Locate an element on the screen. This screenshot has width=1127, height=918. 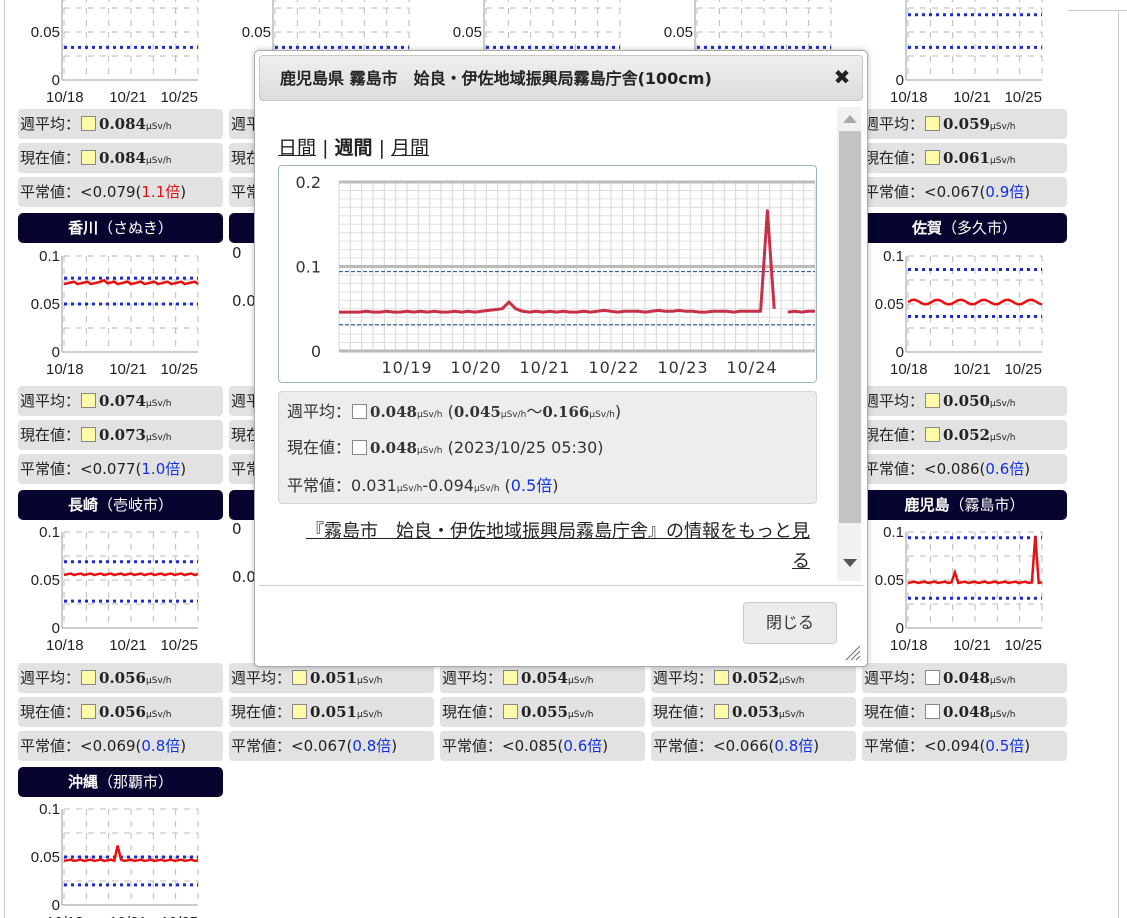
current-value-value: 0.073 is located at coordinates (122, 435).